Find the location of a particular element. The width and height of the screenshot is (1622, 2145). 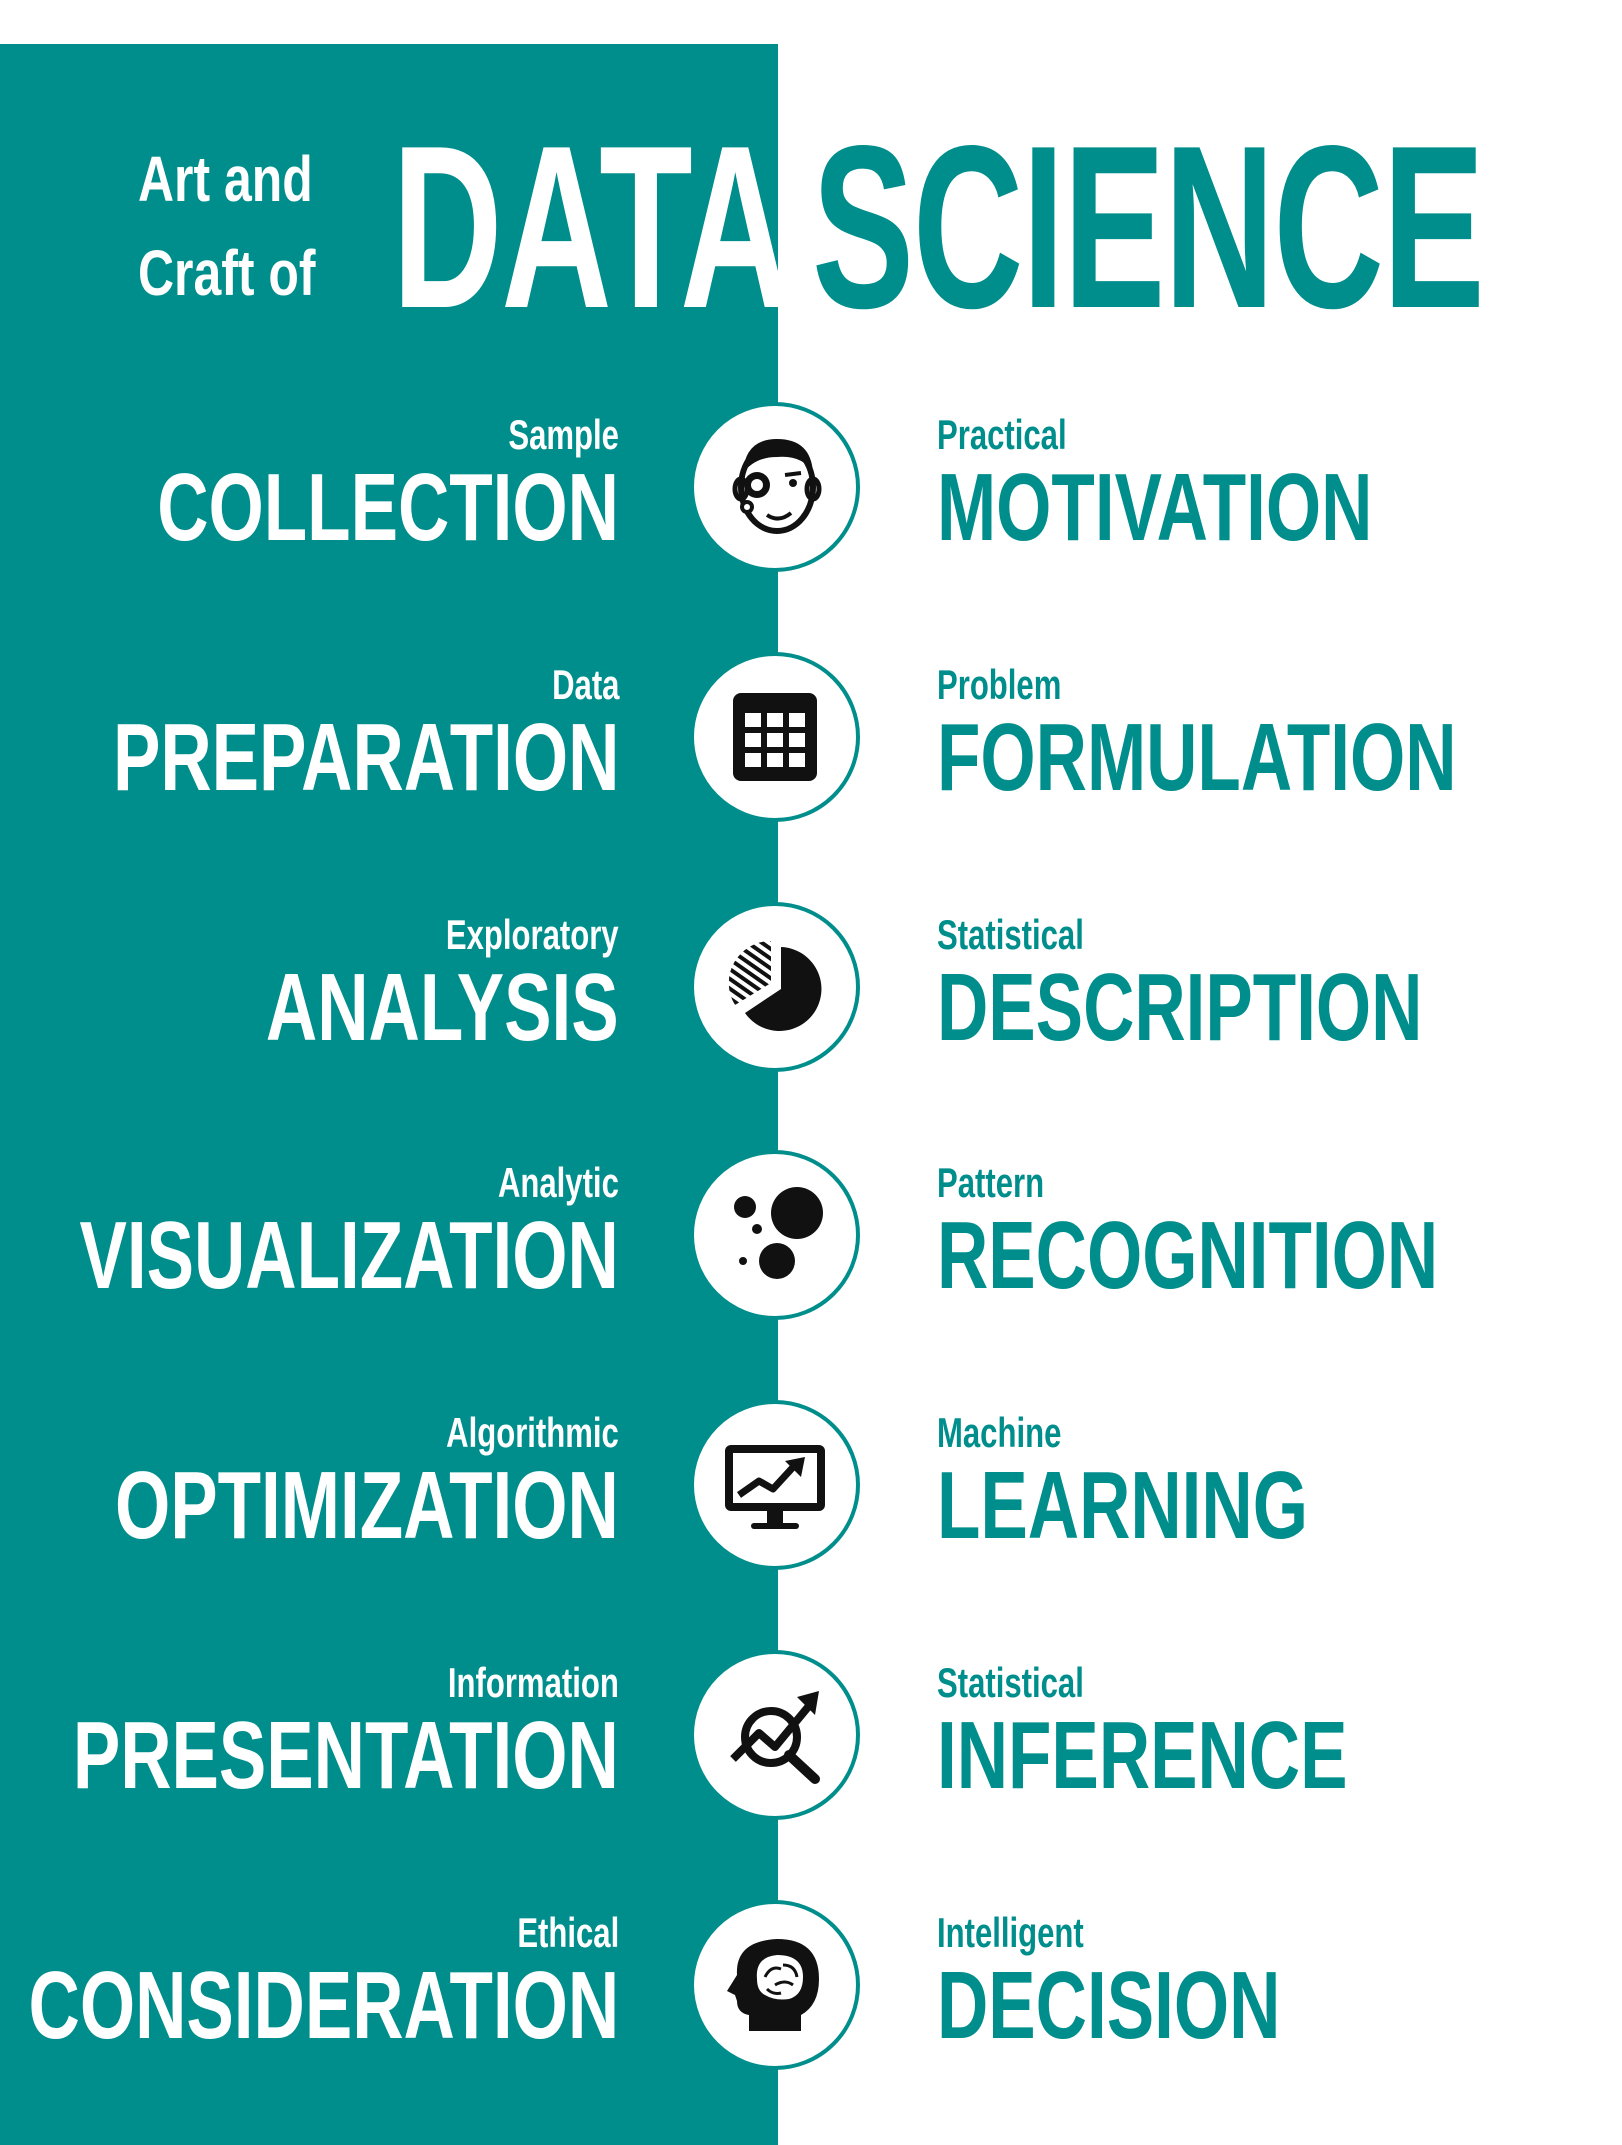

row-collection-motivation: Sample COLLECTION Practical MOTIVATION is located at coordinates (811, 492).